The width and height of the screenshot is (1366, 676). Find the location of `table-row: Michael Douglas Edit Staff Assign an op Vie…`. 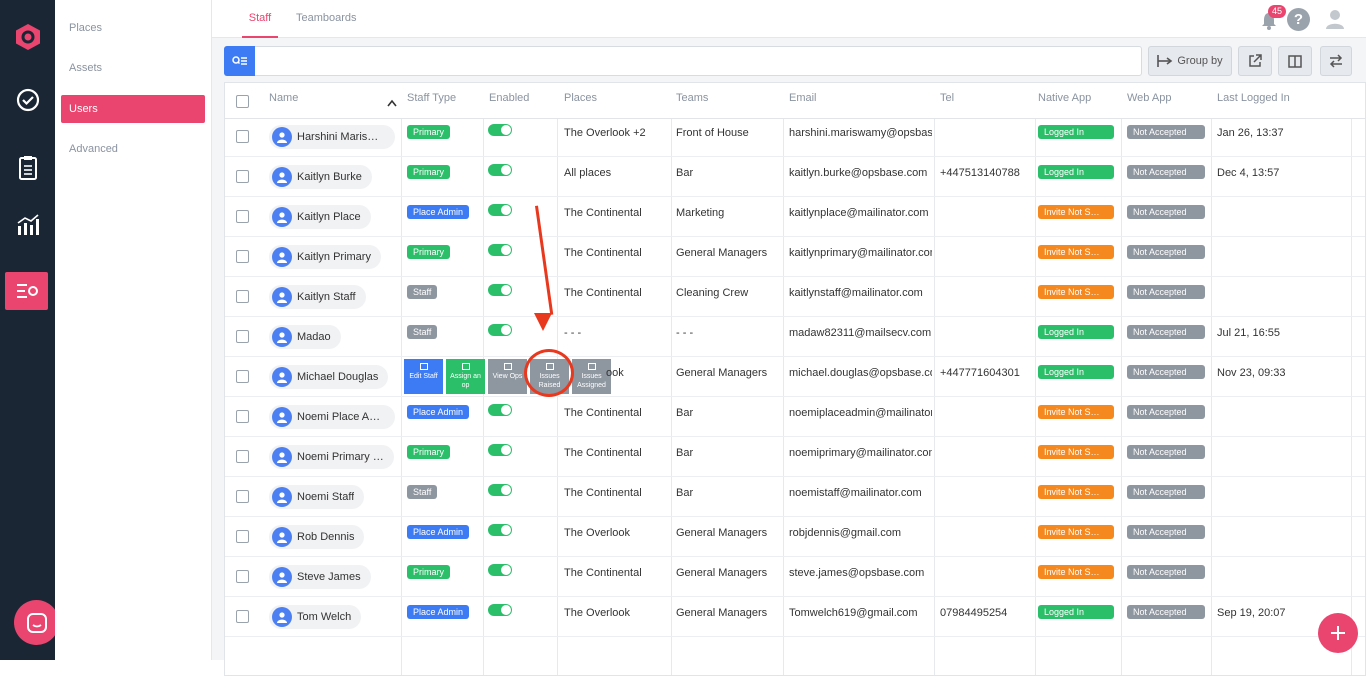

table-row: Michael Douglas Edit Staff Assign an op Vie… is located at coordinates (795, 377).